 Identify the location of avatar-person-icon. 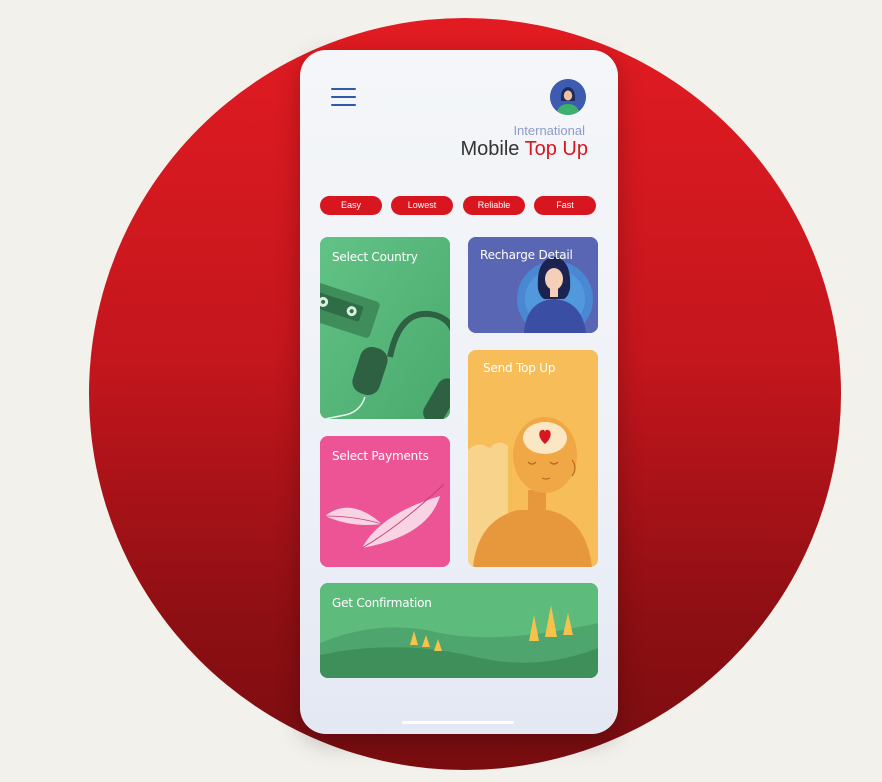
(568, 97).